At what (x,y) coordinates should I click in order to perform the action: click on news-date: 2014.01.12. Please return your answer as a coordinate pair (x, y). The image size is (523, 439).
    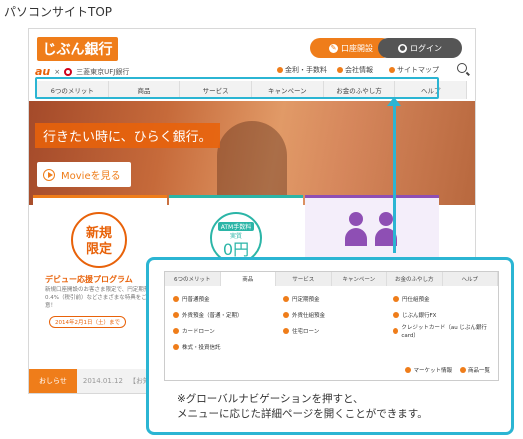
    Looking at the image, I should click on (102, 381).